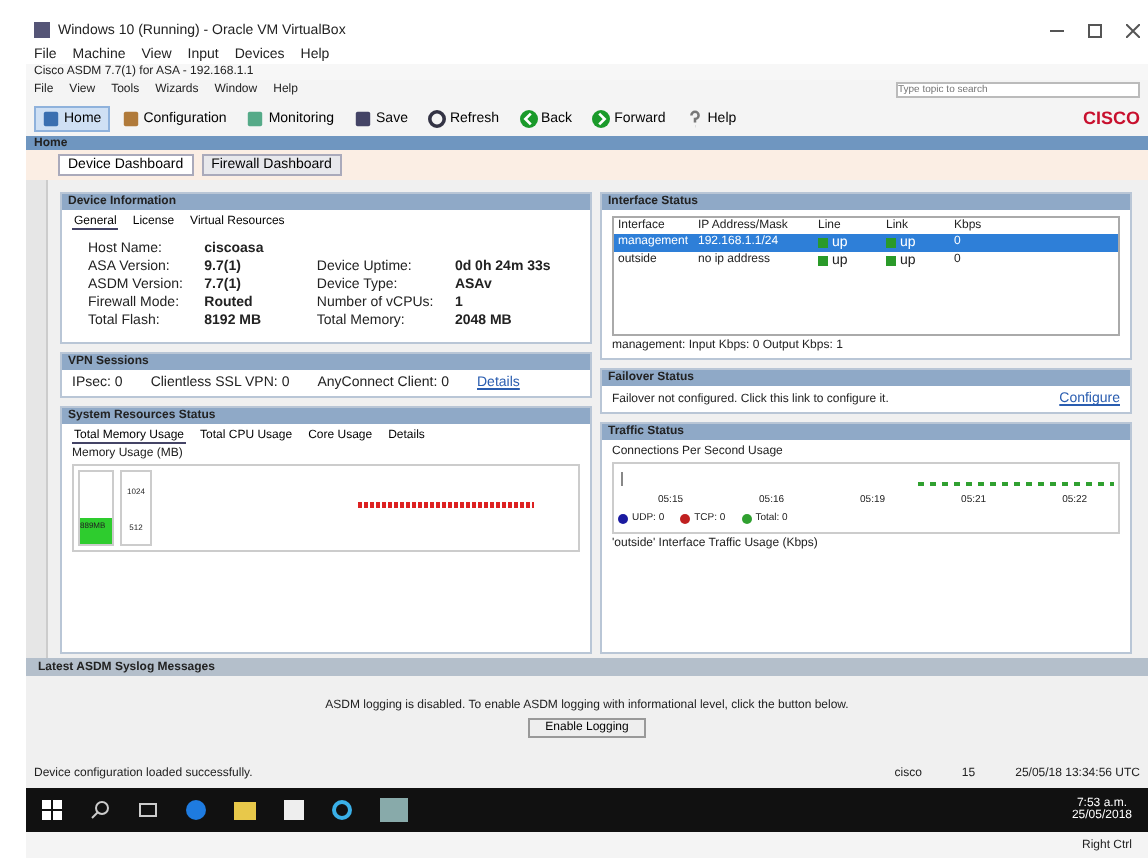 The width and height of the screenshot is (1148, 858). Describe the element at coordinates (694, 118) in the screenshot. I see `help-icon` at that location.